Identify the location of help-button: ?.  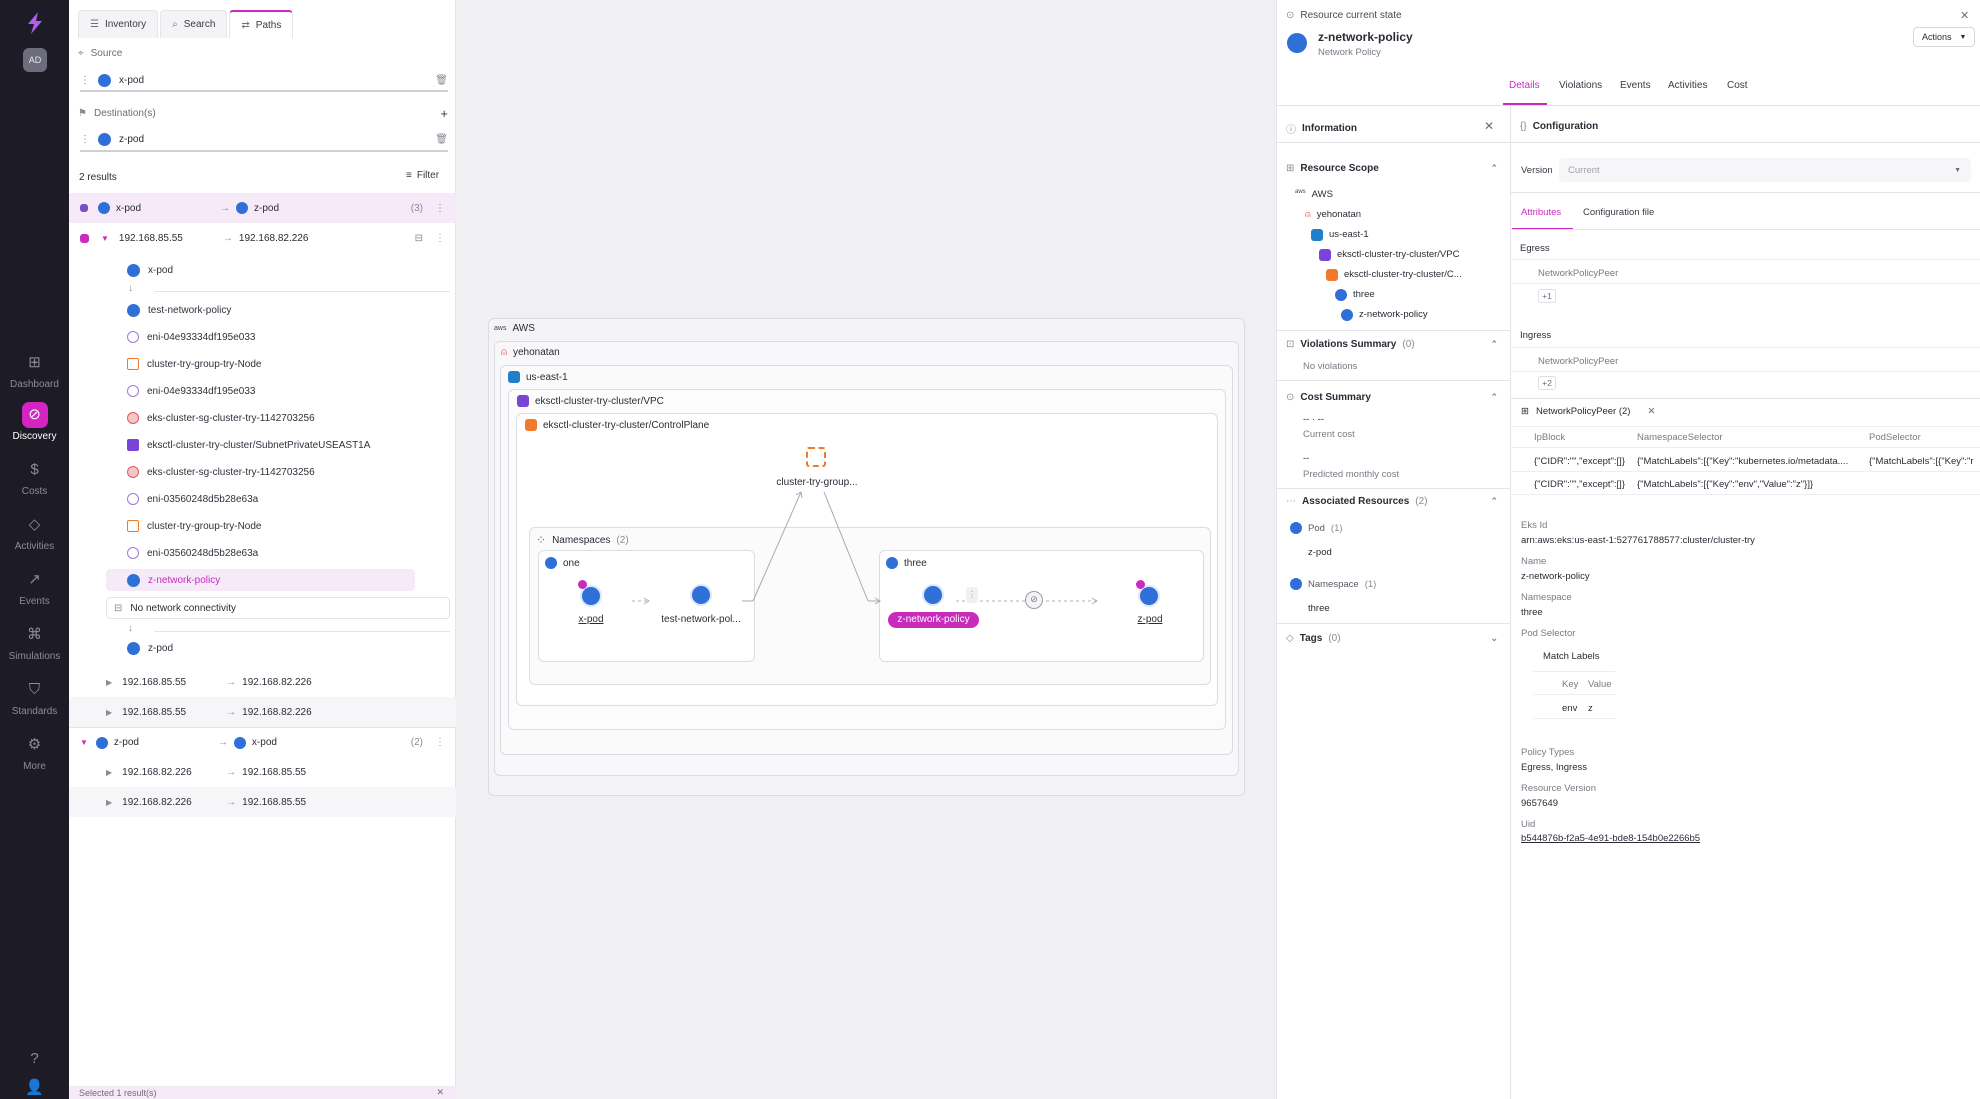
(34, 1060).